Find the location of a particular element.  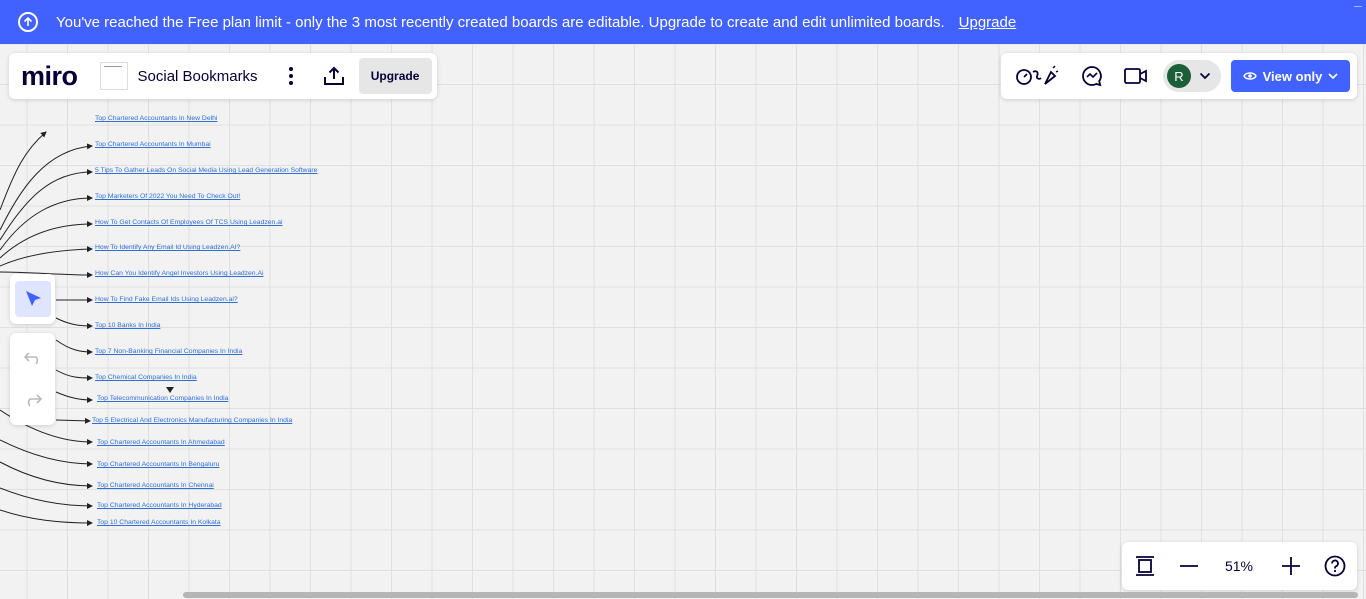

bookmark-link: Top 10 Banks In India is located at coordinates (127, 326).